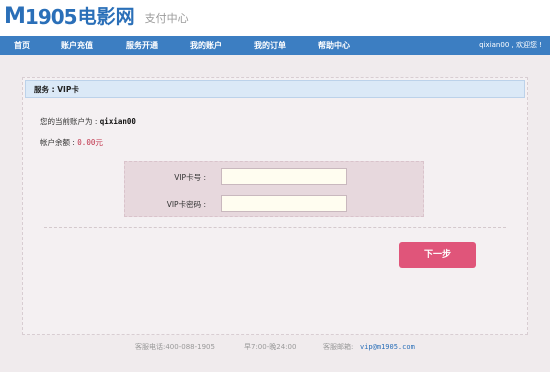 The height and width of the screenshot is (372, 550). What do you see at coordinates (270, 347) in the screenshot?
I see `footer-hours: 早7:00-晚24:00` at bounding box center [270, 347].